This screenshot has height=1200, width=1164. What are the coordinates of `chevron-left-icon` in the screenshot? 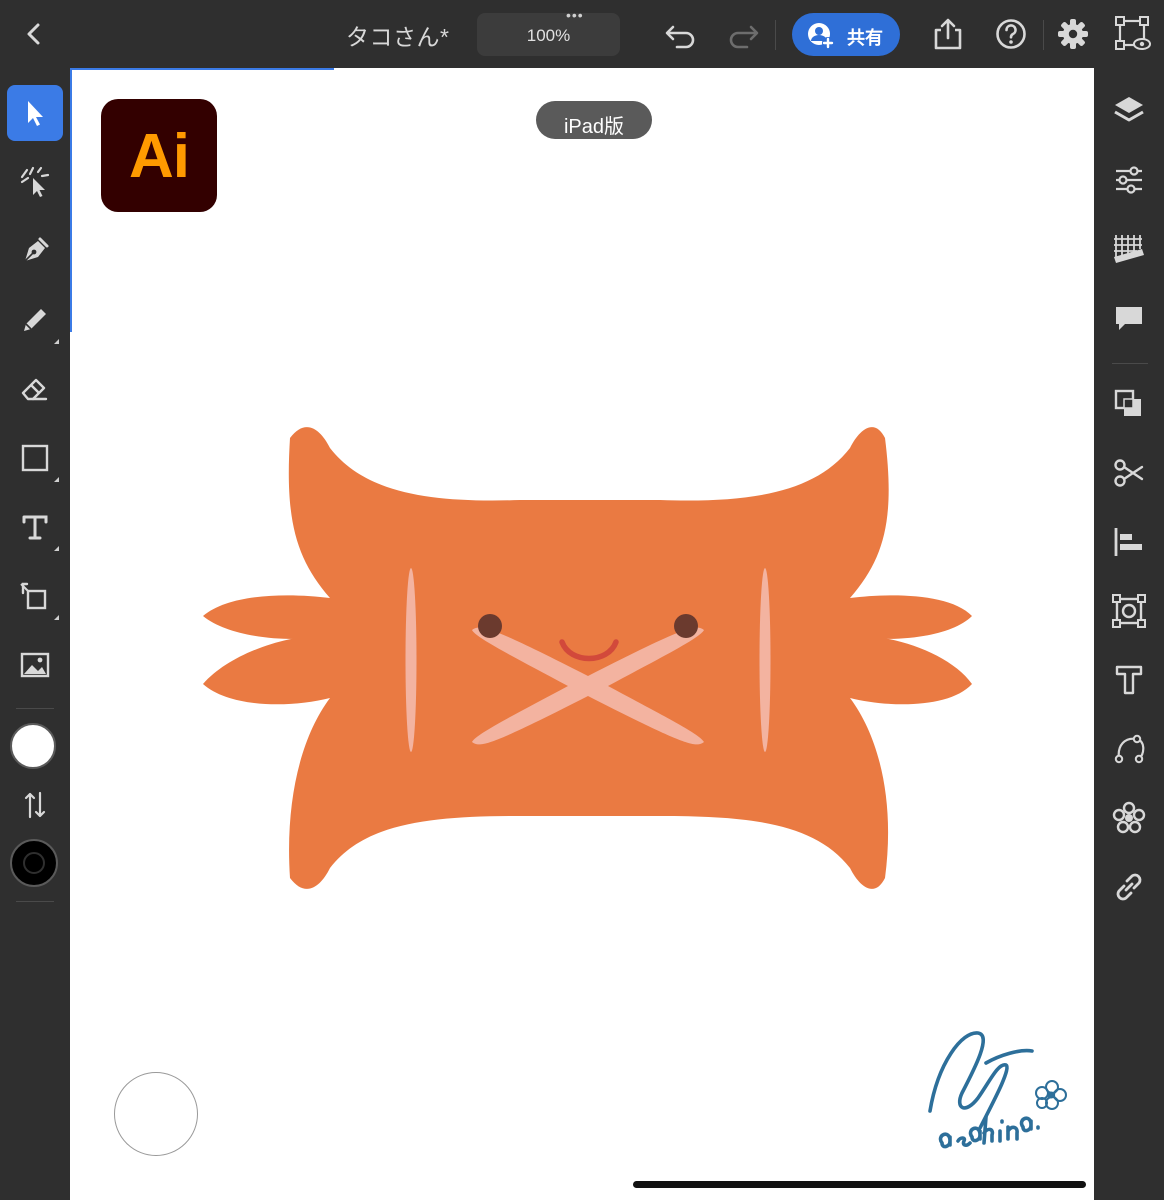 It's located at (33, 34).